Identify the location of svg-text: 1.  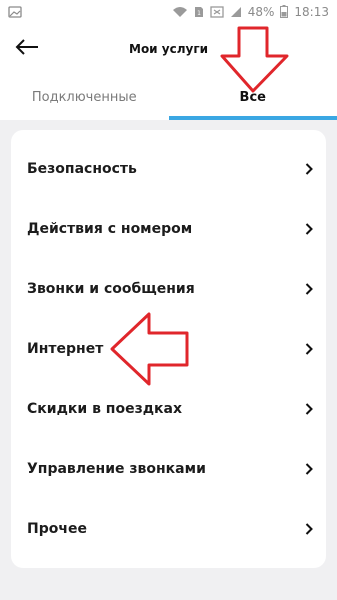
(199, 13).